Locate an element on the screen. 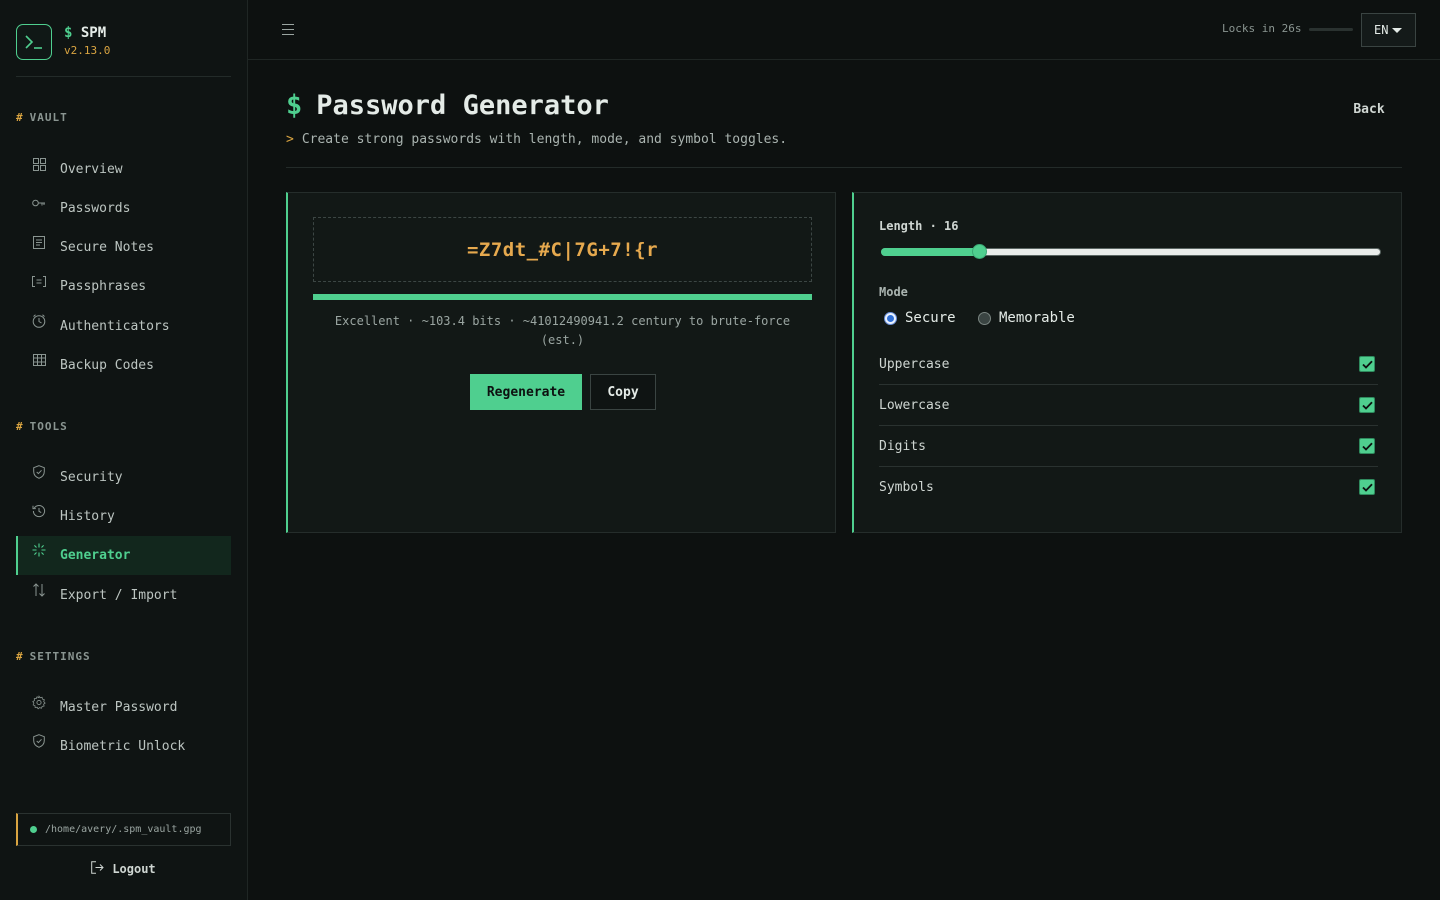 The width and height of the screenshot is (1440, 900). brand: $ SPM v2.13.0 is located at coordinates (123, 50).